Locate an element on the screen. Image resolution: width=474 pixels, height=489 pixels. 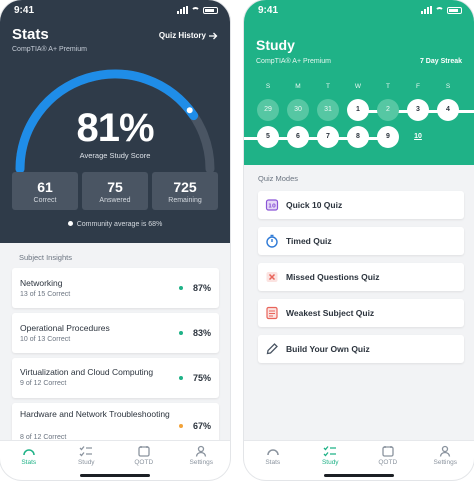
calendar-day: 1 is located at coordinates (358, 110).